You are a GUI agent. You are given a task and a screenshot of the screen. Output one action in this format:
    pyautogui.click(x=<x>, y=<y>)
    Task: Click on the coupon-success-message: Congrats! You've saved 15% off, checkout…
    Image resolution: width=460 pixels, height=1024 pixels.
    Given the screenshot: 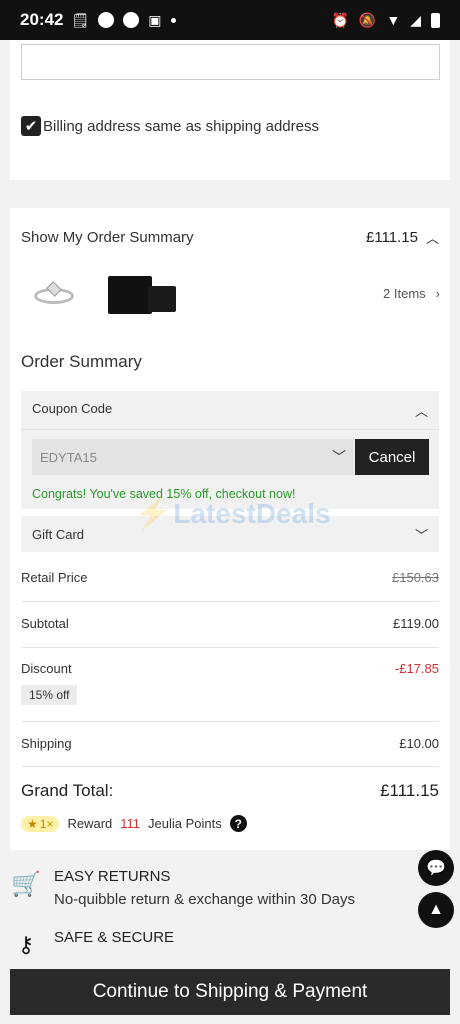 What is the action you would take?
    pyautogui.click(x=164, y=494)
    